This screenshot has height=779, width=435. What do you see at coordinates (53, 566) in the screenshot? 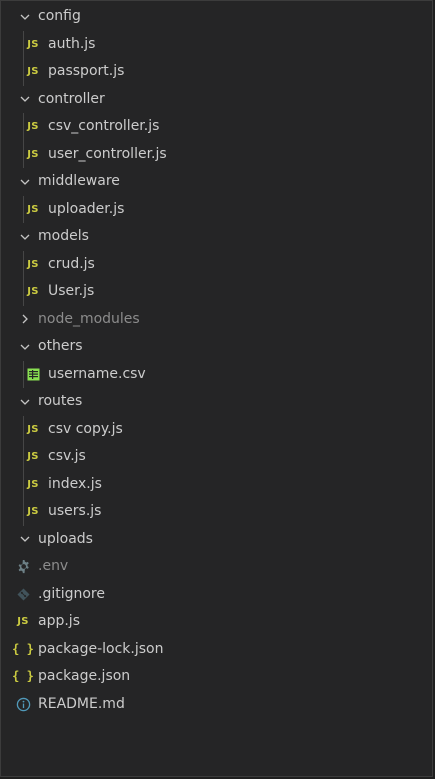
I see `file-label: .env` at bounding box center [53, 566].